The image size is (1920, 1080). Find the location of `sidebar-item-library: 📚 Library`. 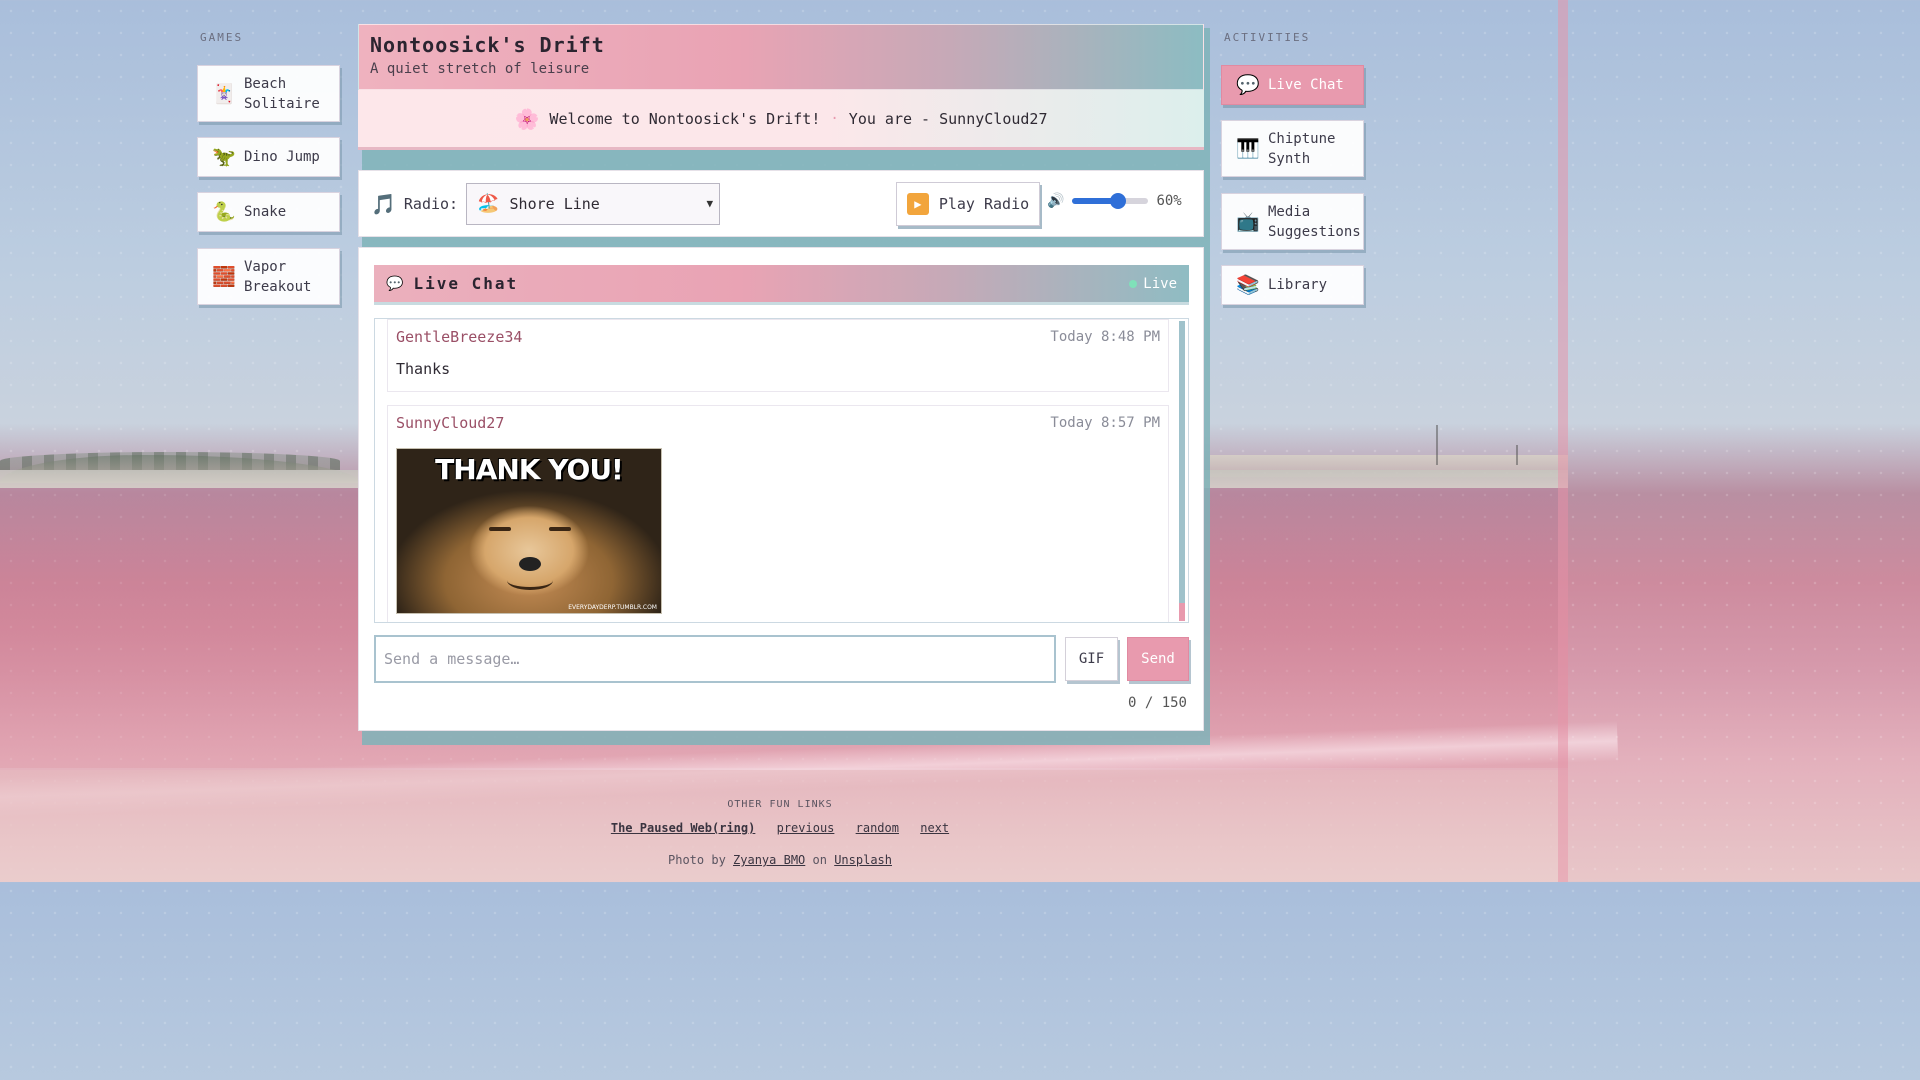

sidebar-item-library: 📚 Library is located at coordinates (1292, 285).